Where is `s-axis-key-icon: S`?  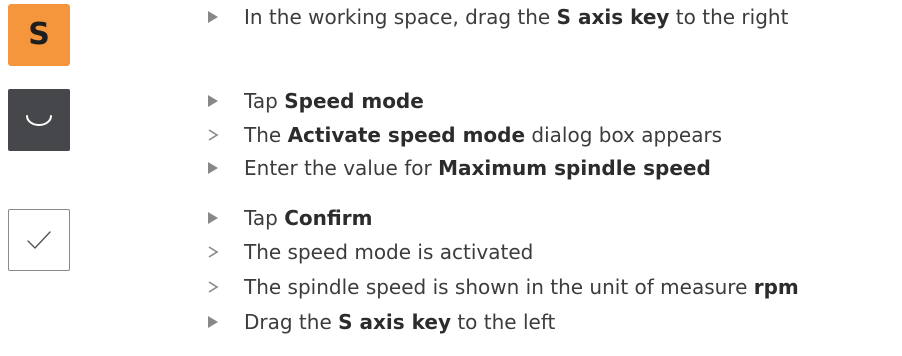
s-axis-key-icon: S is located at coordinates (39, 35).